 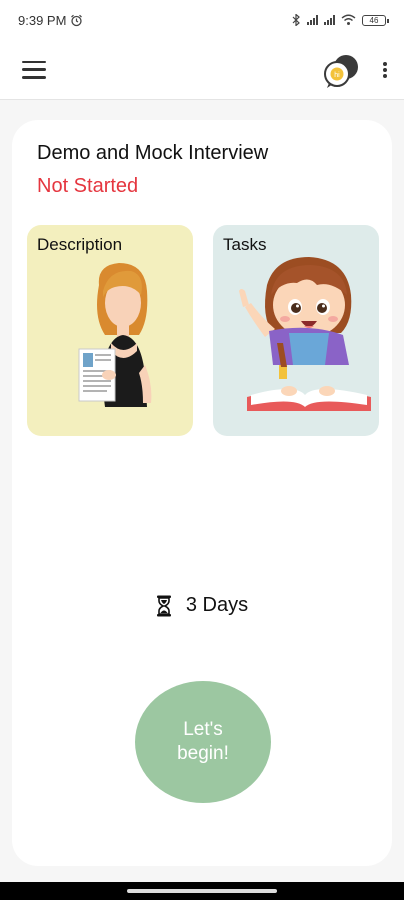 What do you see at coordinates (153, 153) in the screenshot?
I see `card-title: Demo and Mock Interview` at bounding box center [153, 153].